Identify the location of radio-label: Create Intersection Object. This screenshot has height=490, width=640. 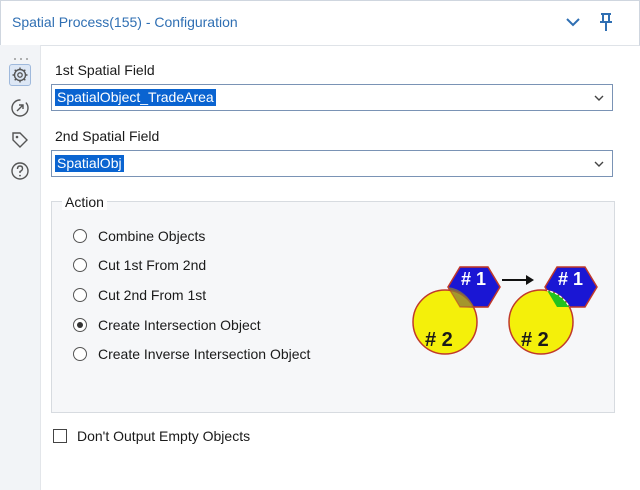
(179, 325).